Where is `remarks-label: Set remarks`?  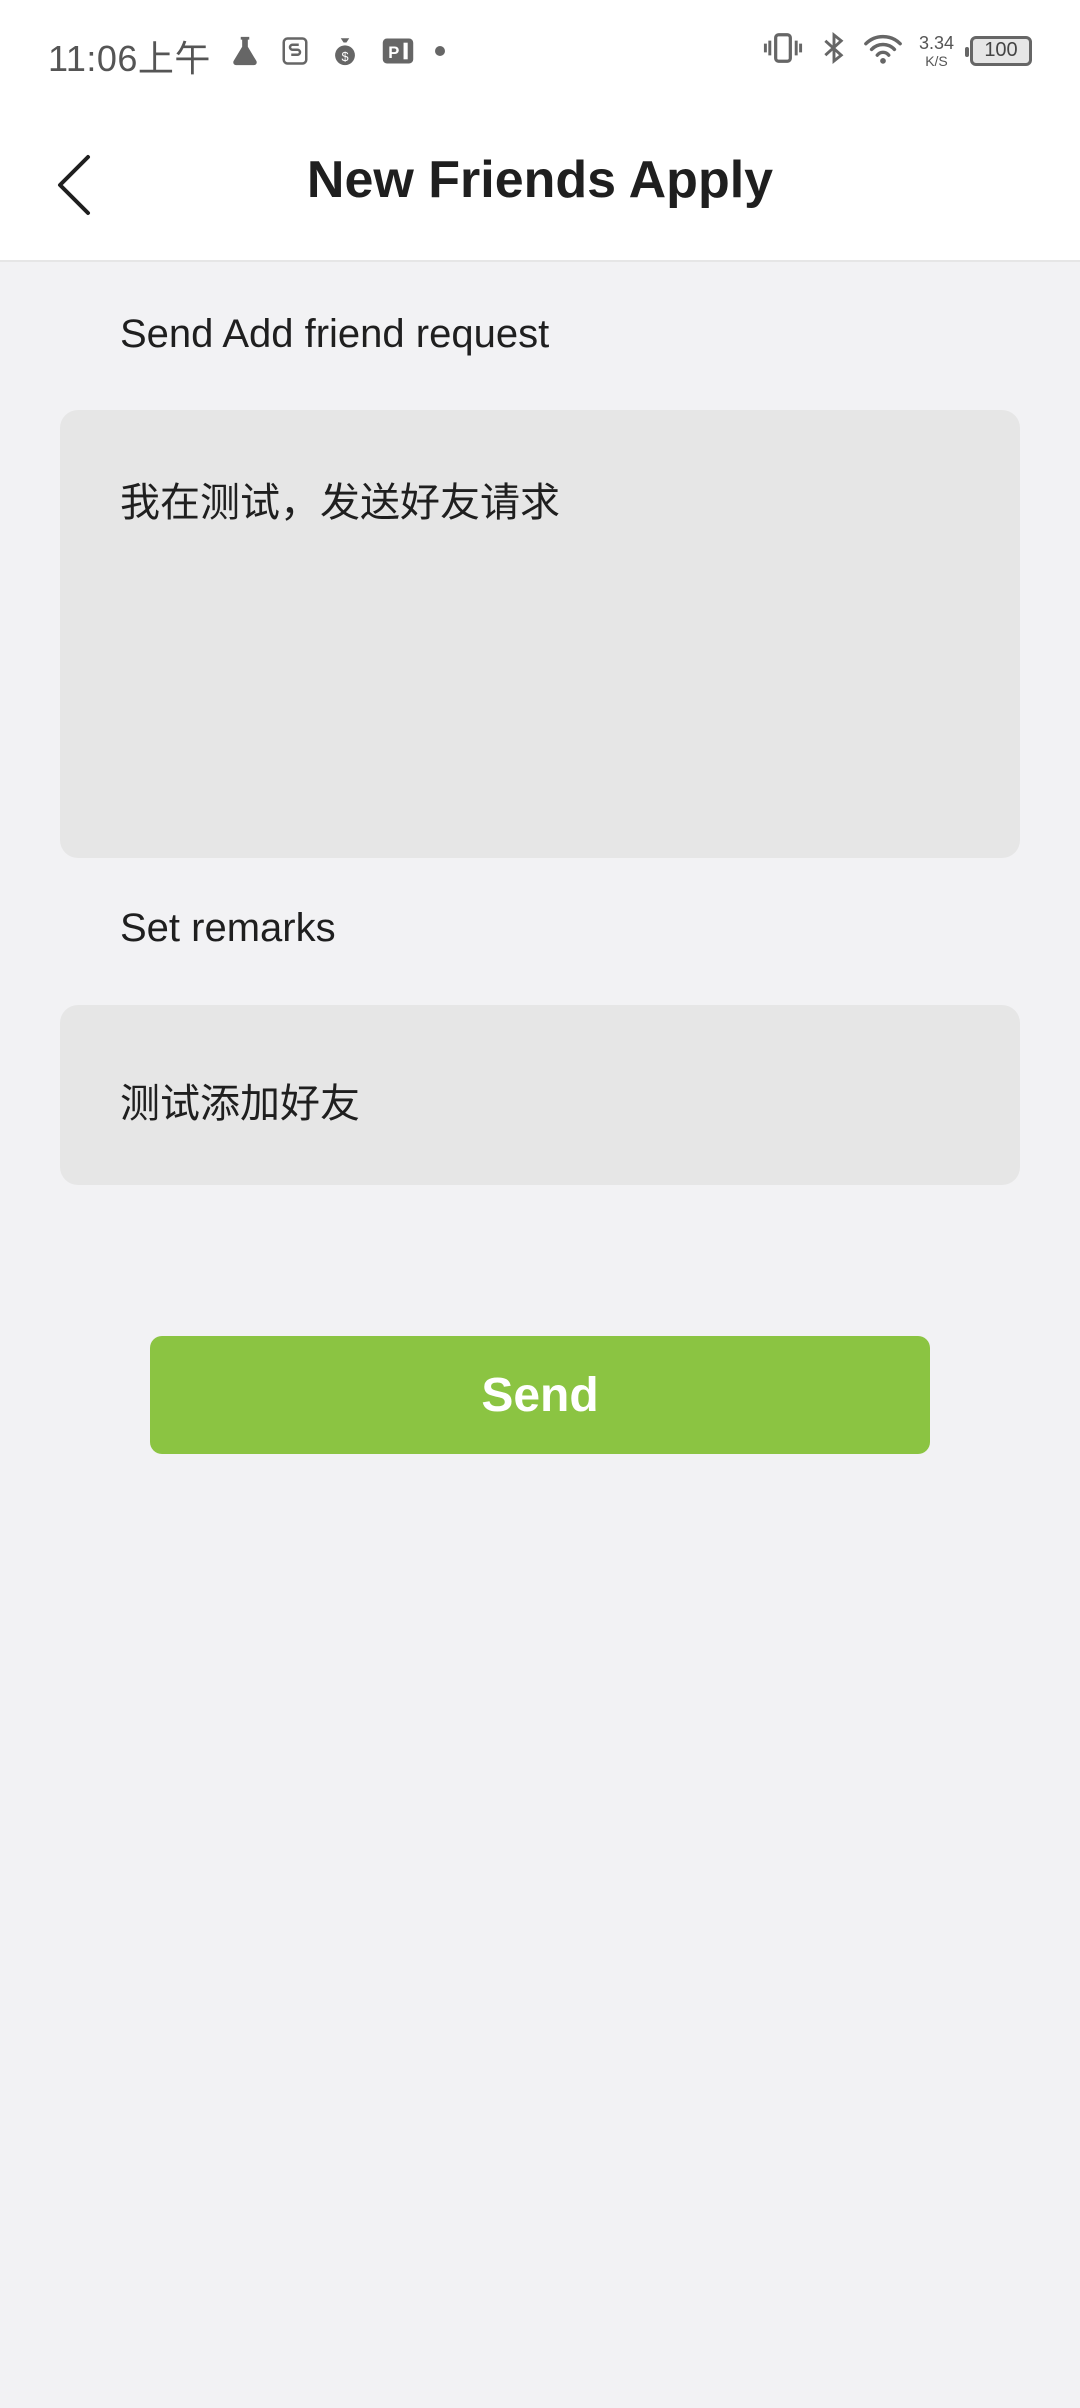
remarks-label: Set remarks is located at coordinates (228, 928).